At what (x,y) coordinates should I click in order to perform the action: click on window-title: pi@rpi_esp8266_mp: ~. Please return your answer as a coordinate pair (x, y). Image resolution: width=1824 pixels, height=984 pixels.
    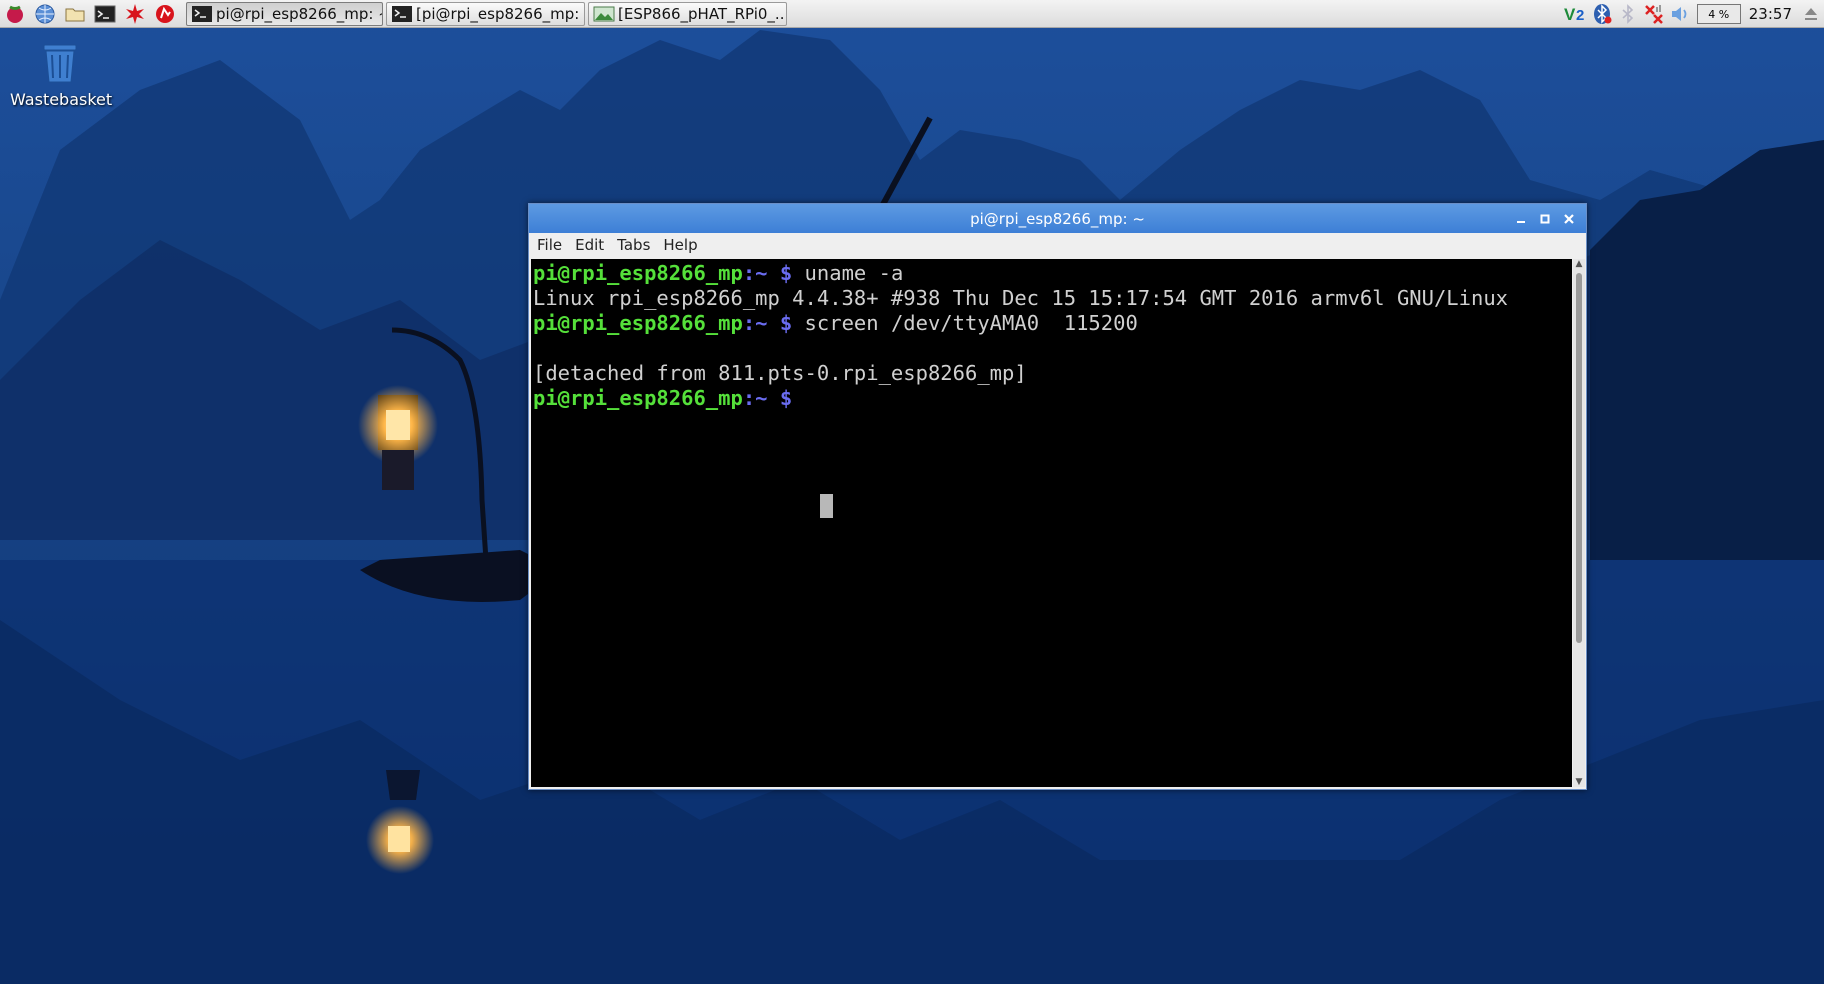
    Looking at the image, I should click on (1057, 218).